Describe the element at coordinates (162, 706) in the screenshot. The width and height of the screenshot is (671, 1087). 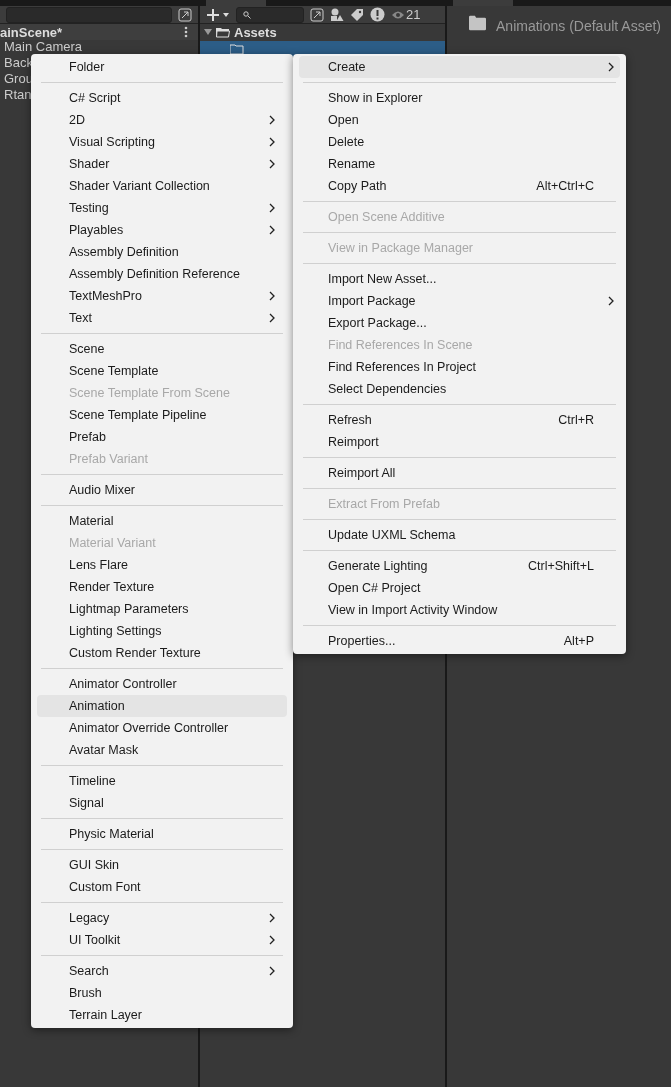
I see `menu-item: Animation` at that location.